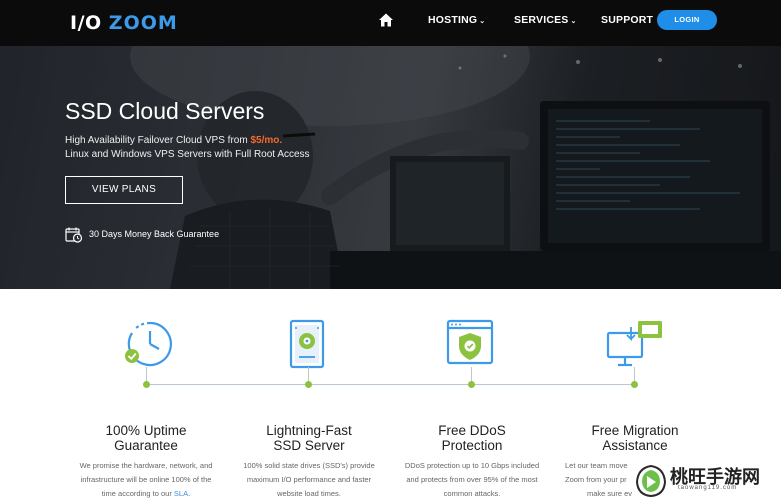  I want to click on feature-desc-line-2: and protects from over 95% of the most, so click(472, 479).